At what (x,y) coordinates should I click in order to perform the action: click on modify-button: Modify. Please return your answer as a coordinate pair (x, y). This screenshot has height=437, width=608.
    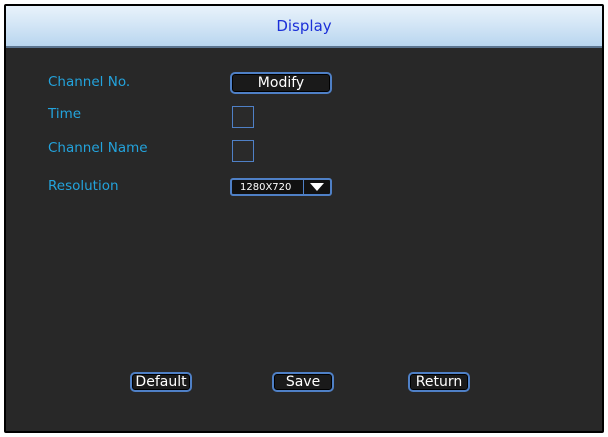
    Looking at the image, I should click on (281, 83).